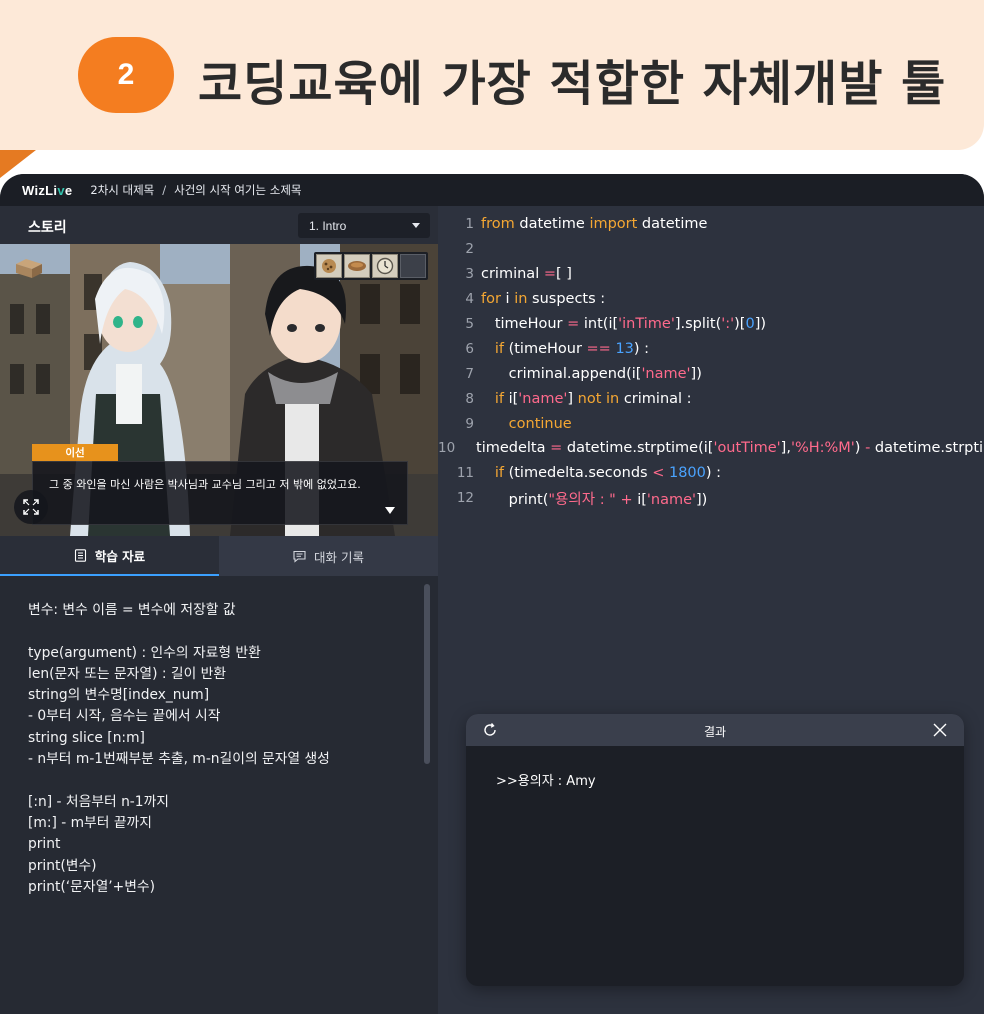 The image size is (984, 1014). I want to click on code-token: in, so click(521, 299).